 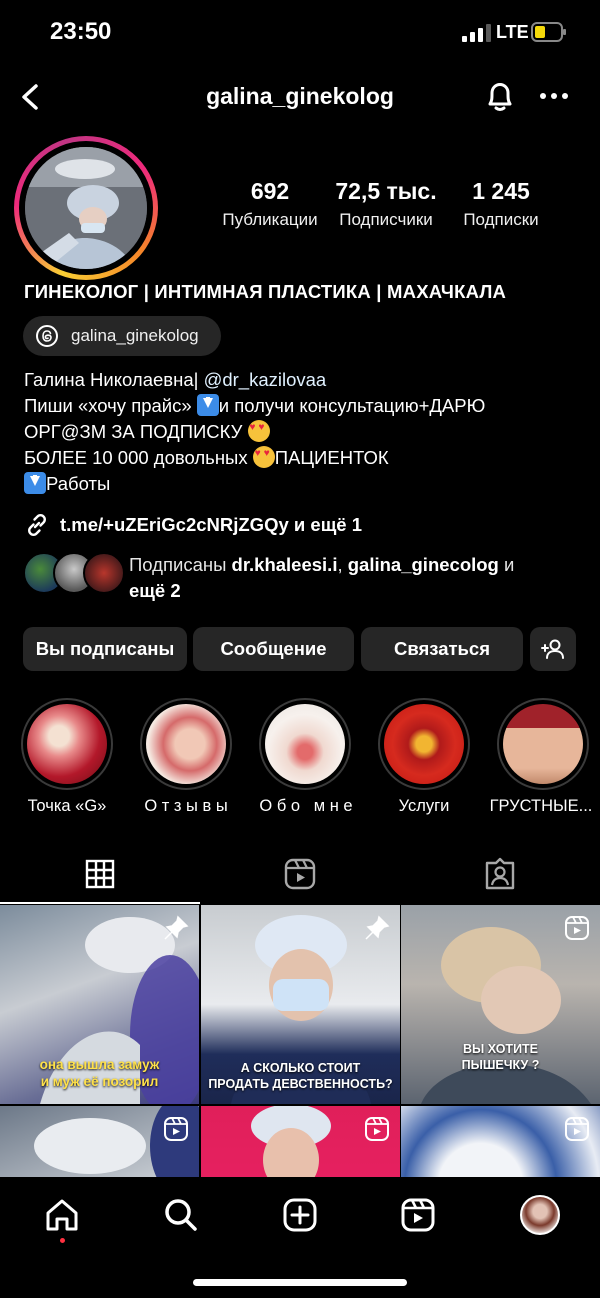 I want to click on bio-line-4a: БОЛЕЕ 10 000 довольных, so click(x=138, y=457).